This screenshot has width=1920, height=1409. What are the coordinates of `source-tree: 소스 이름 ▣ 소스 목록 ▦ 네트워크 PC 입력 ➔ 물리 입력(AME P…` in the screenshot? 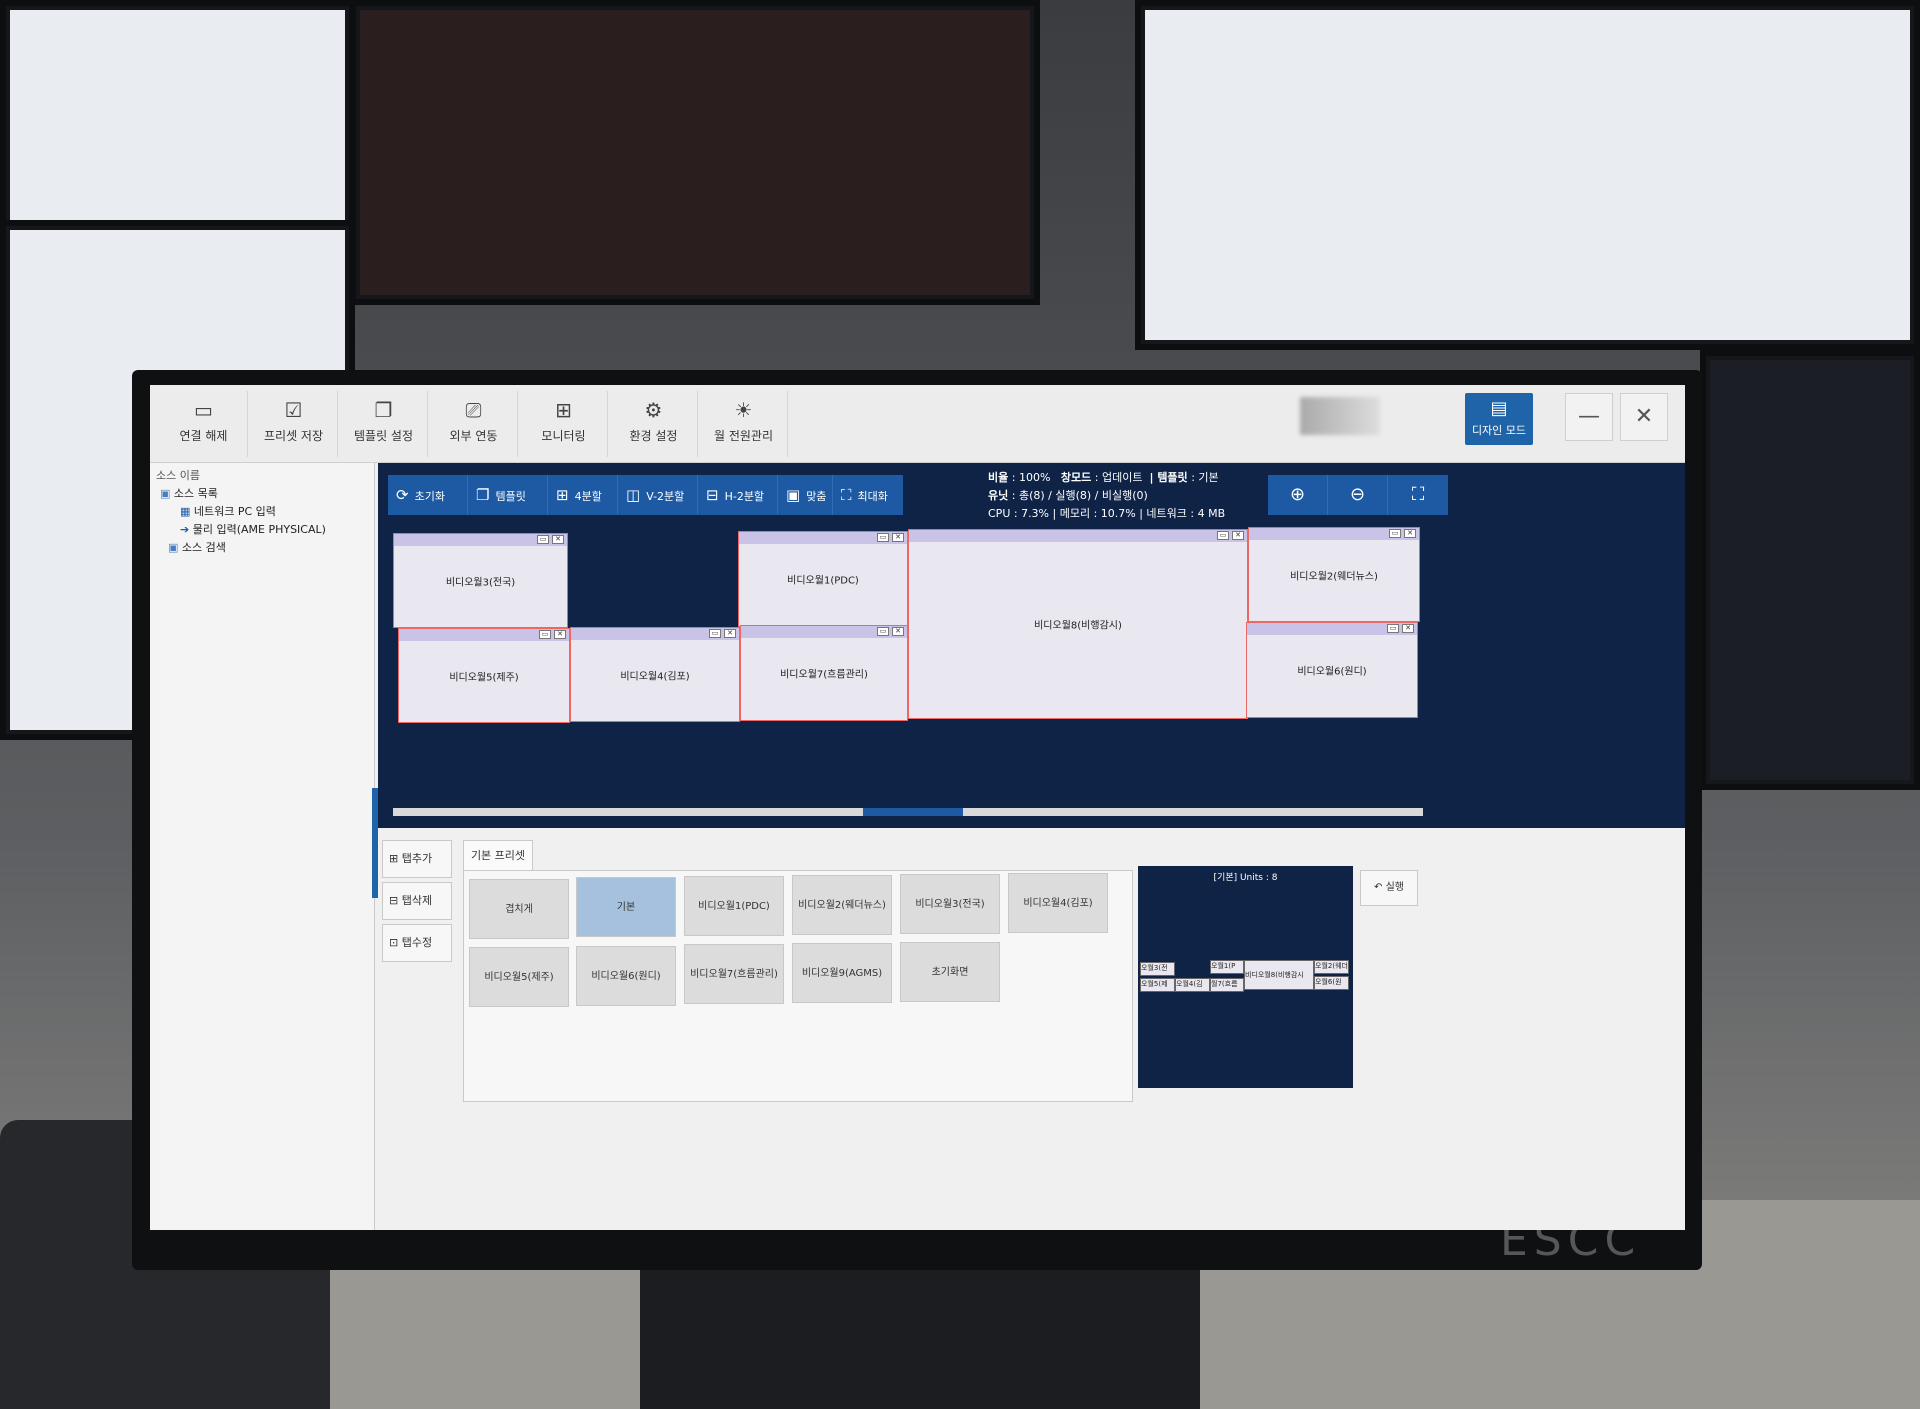 It's located at (264, 846).